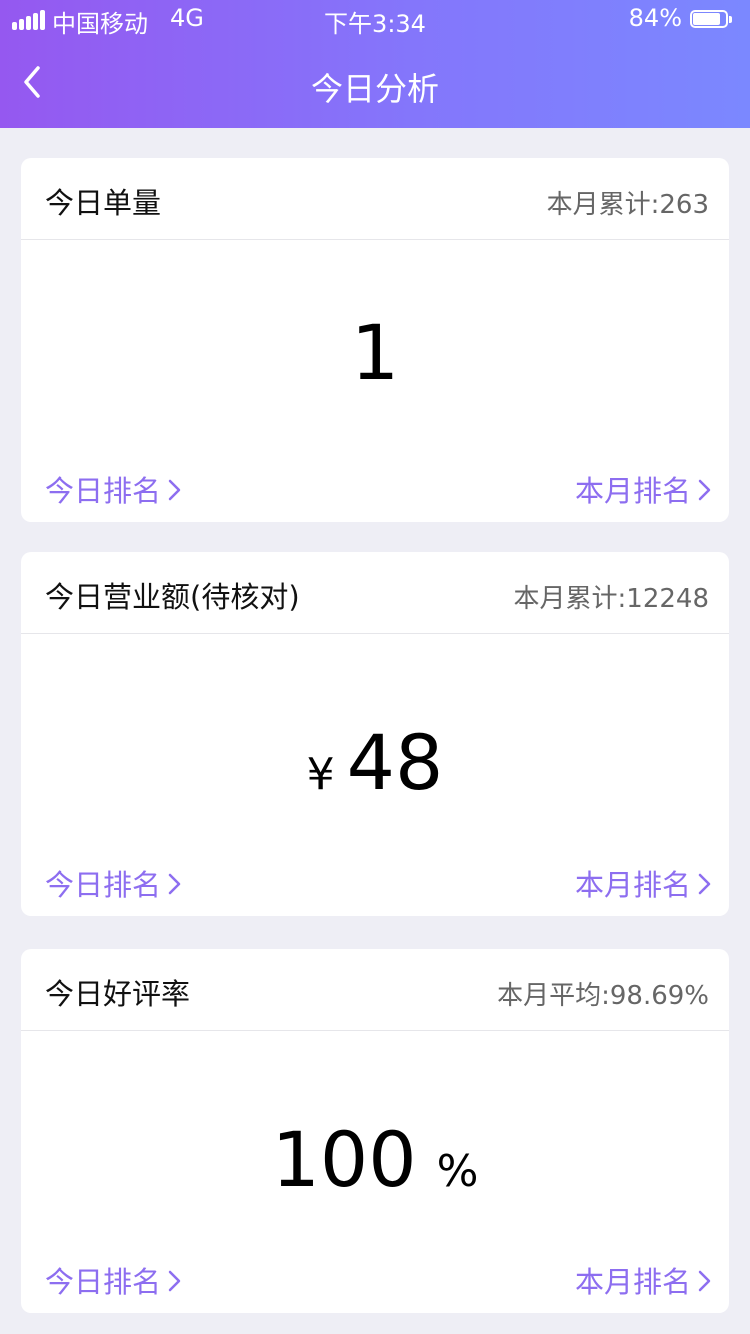 The width and height of the screenshot is (750, 1334). I want to click on card-value-area: ¥48, so click(375, 763).